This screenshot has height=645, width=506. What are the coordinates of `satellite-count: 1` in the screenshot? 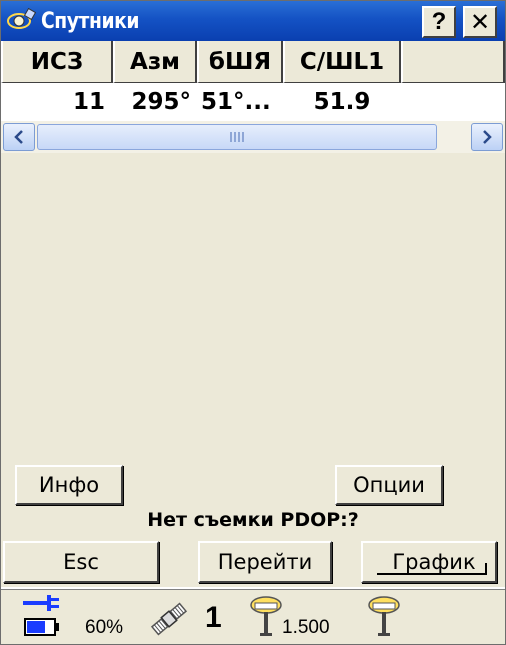 It's located at (213, 617).